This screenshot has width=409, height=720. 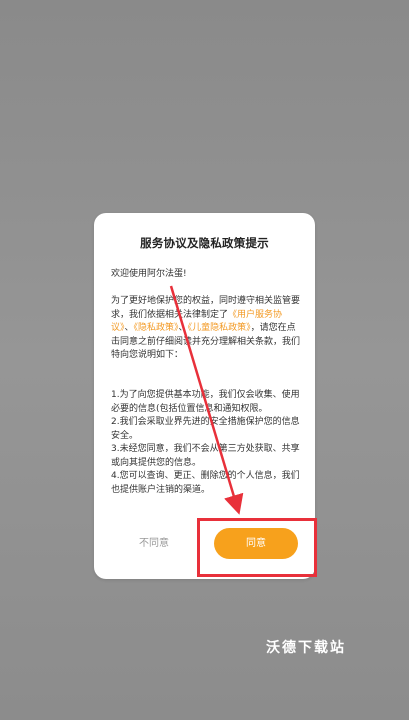 What do you see at coordinates (205, 483) in the screenshot?
I see `term-item-4: 4.您可以查询、更正、删除您的个人信息，我们也提供账户注销的渠道。` at bounding box center [205, 483].